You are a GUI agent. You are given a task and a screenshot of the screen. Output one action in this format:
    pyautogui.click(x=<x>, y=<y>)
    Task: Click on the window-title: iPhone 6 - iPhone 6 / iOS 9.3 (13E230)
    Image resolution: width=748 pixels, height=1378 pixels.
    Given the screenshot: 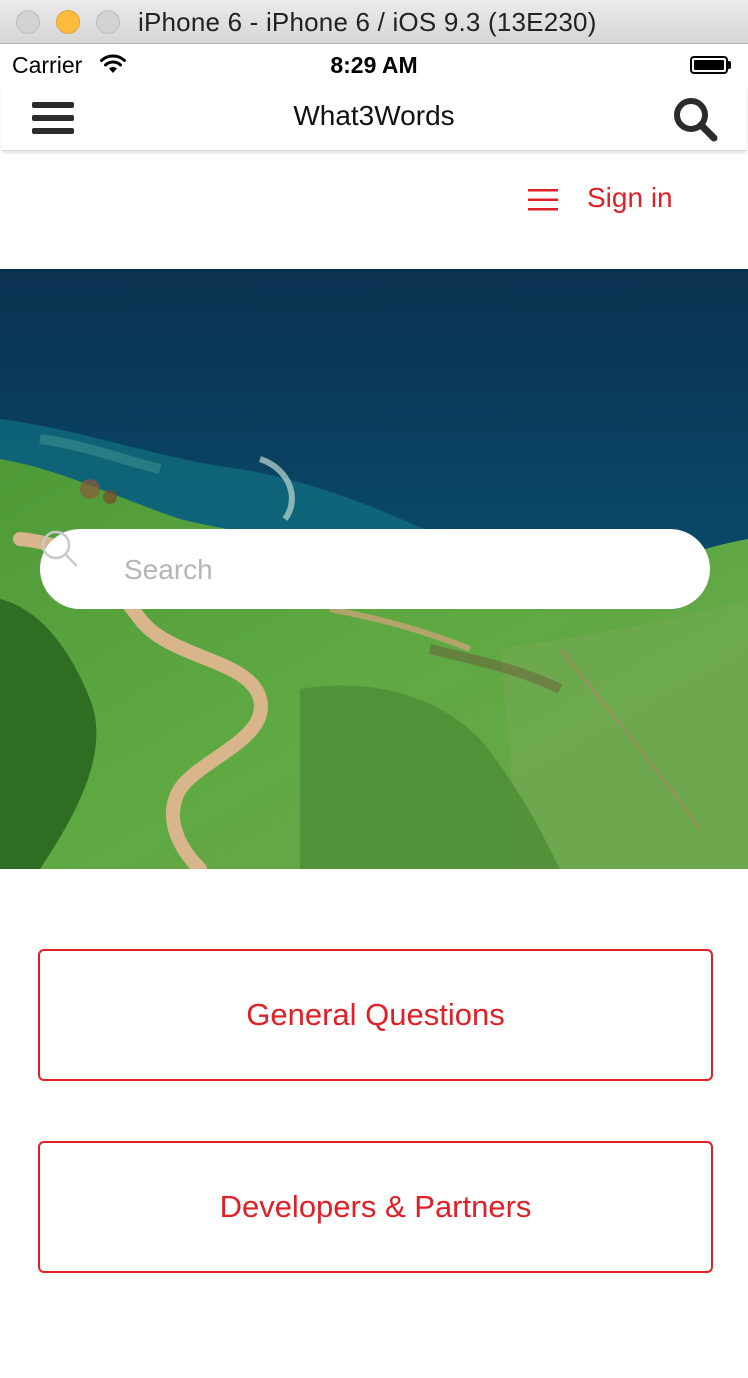 What is the action you would take?
    pyautogui.click(x=367, y=22)
    